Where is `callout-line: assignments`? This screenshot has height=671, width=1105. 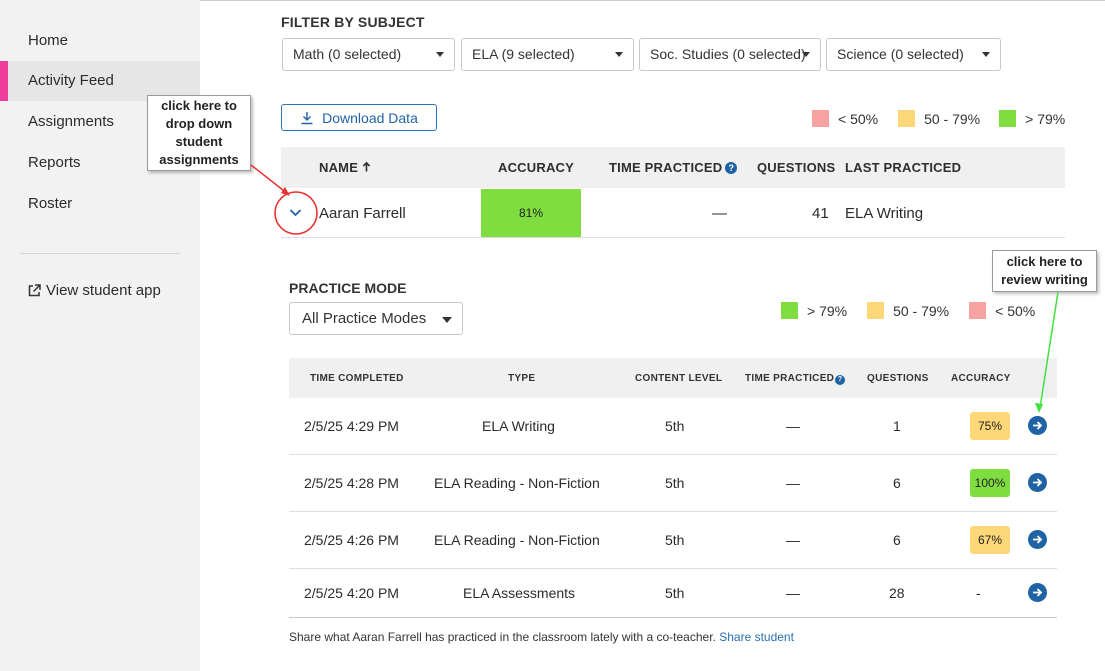 callout-line: assignments is located at coordinates (199, 159).